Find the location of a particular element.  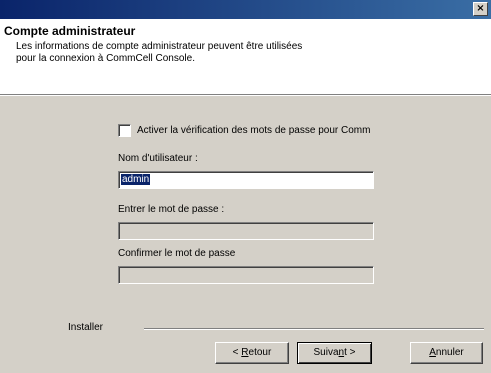

password-check-checkbox is located at coordinates (124, 130).